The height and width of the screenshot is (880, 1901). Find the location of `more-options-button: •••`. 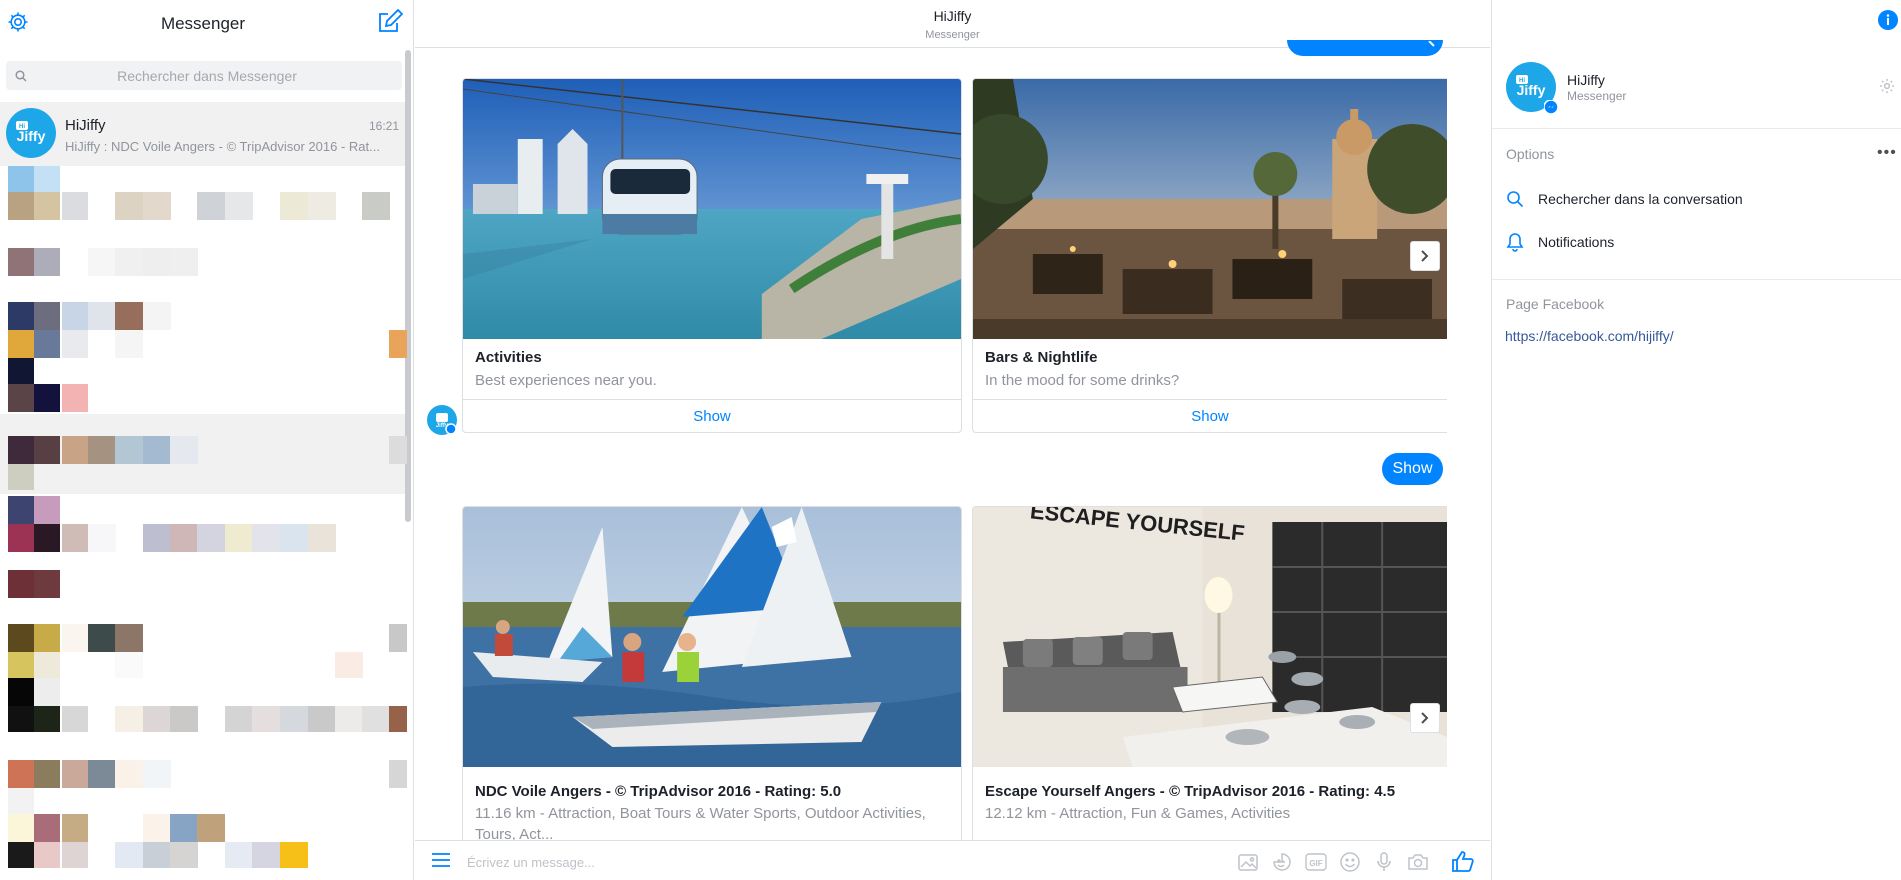

more-options-button: ••• is located at coordinates (1887, 153).